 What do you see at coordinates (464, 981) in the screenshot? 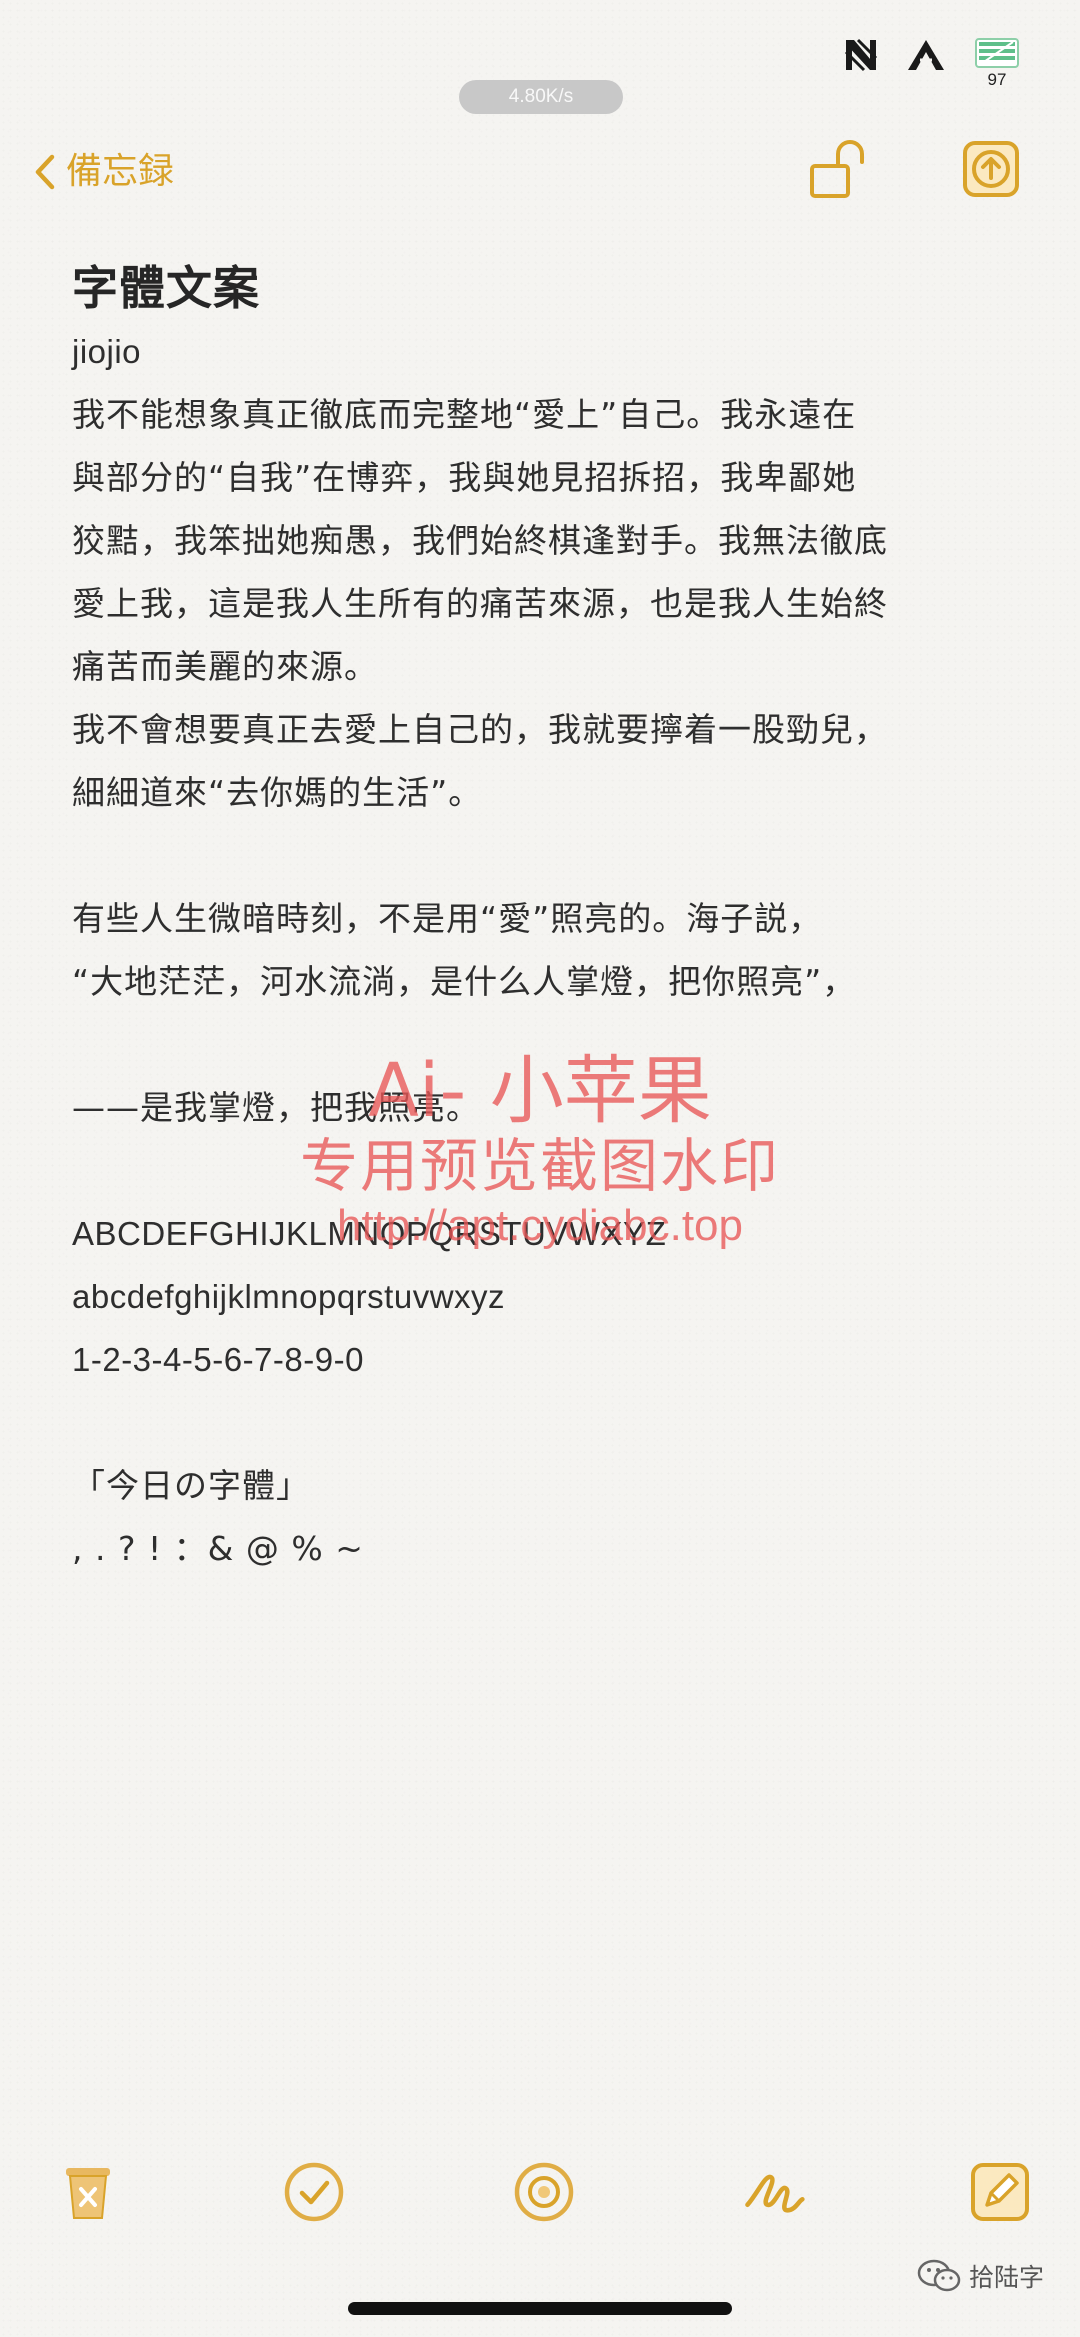
I see `note-line: “大地茫茫，河水流淌，是什么人掌燈，把你照亮”，` at bounding box center [464, 981].